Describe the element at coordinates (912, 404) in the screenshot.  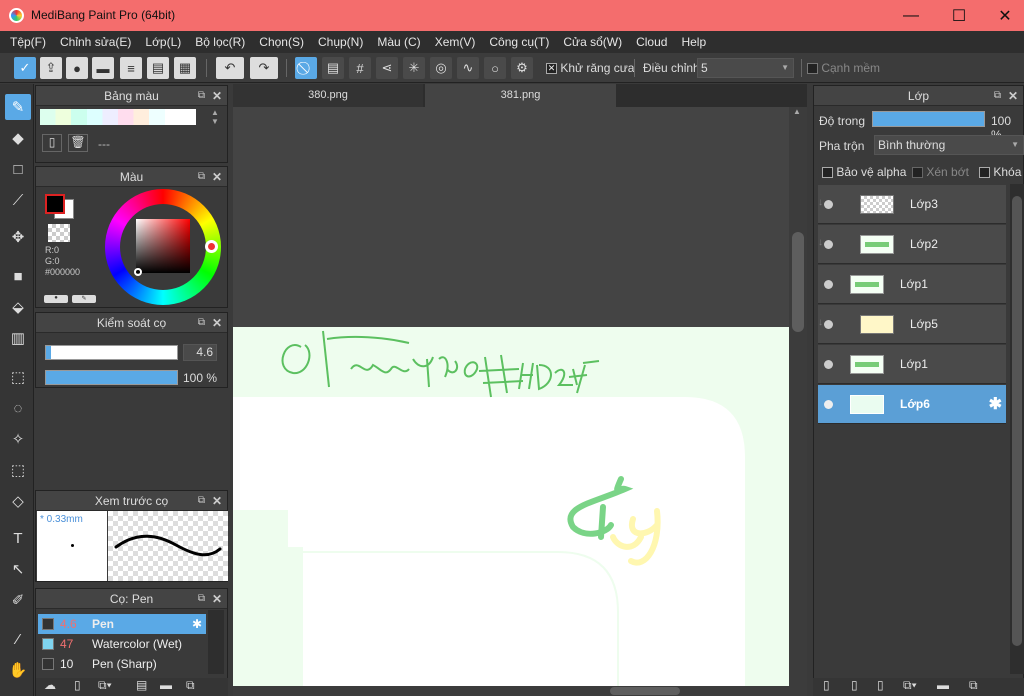
I see `layer-row-lop6: Lớp6 ✱` at that location.